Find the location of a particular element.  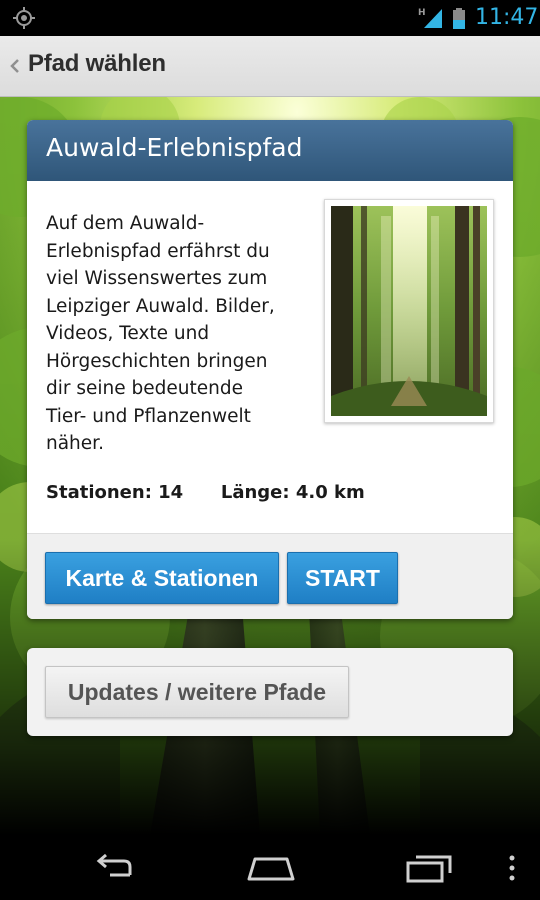

trail-card-actions: Karte & Stationen START is located at coordinates (270, 576).